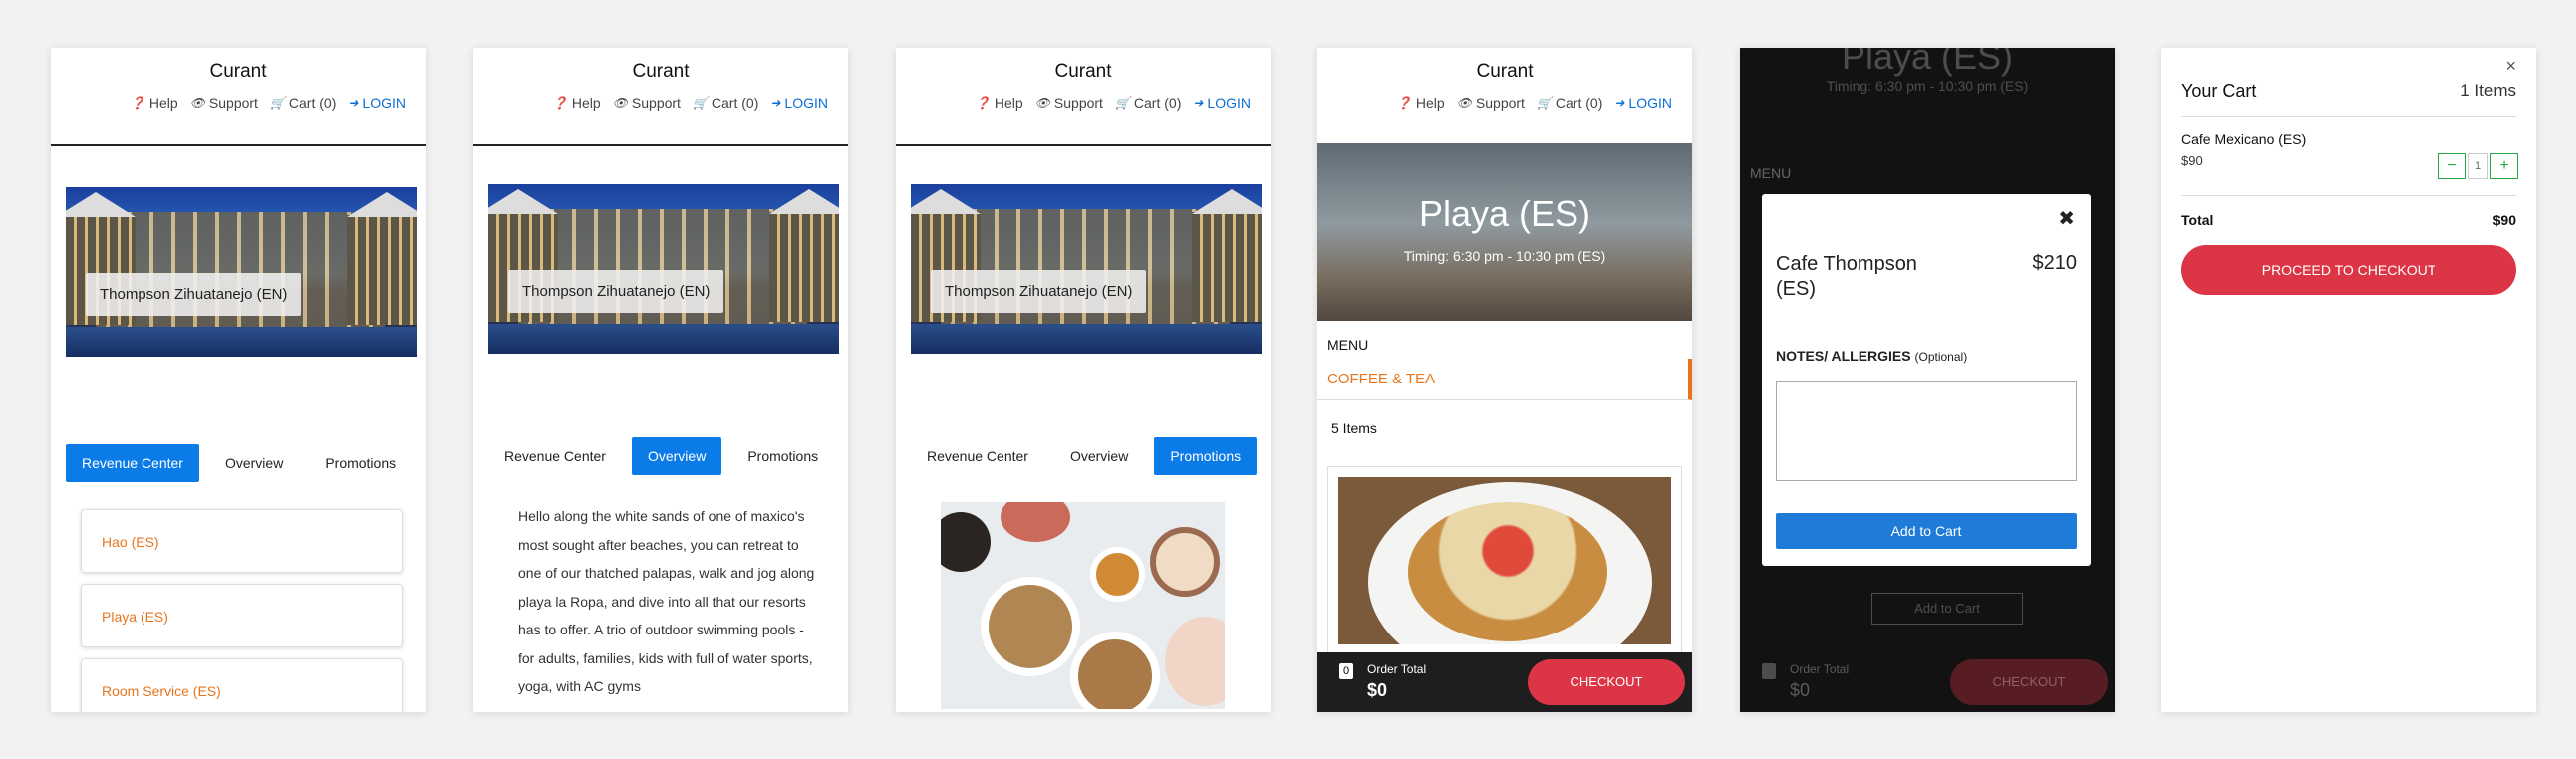 This screenshot has width=2576, height=759. I want to click on checkout-button: CHECKOUT, so click(1606, 682).